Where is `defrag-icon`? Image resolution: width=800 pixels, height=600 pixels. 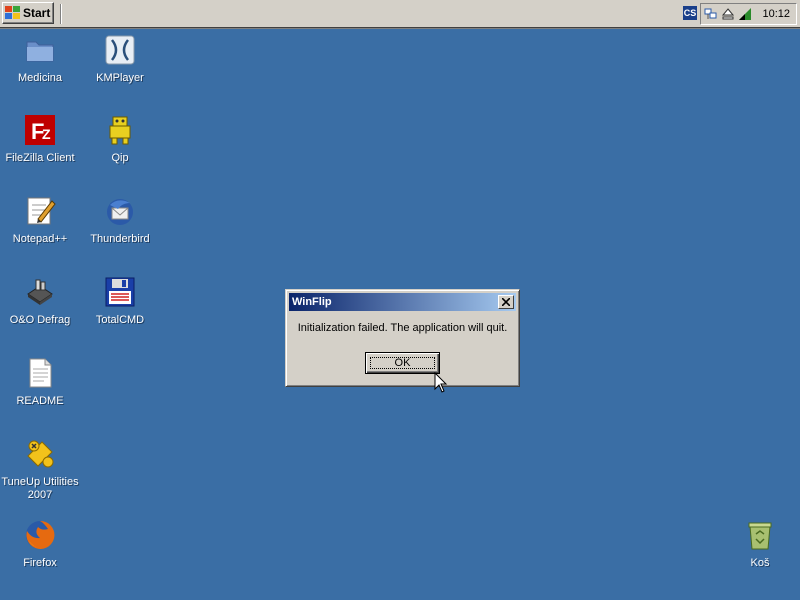
defrag-icon is located at coordinates (40, 292).